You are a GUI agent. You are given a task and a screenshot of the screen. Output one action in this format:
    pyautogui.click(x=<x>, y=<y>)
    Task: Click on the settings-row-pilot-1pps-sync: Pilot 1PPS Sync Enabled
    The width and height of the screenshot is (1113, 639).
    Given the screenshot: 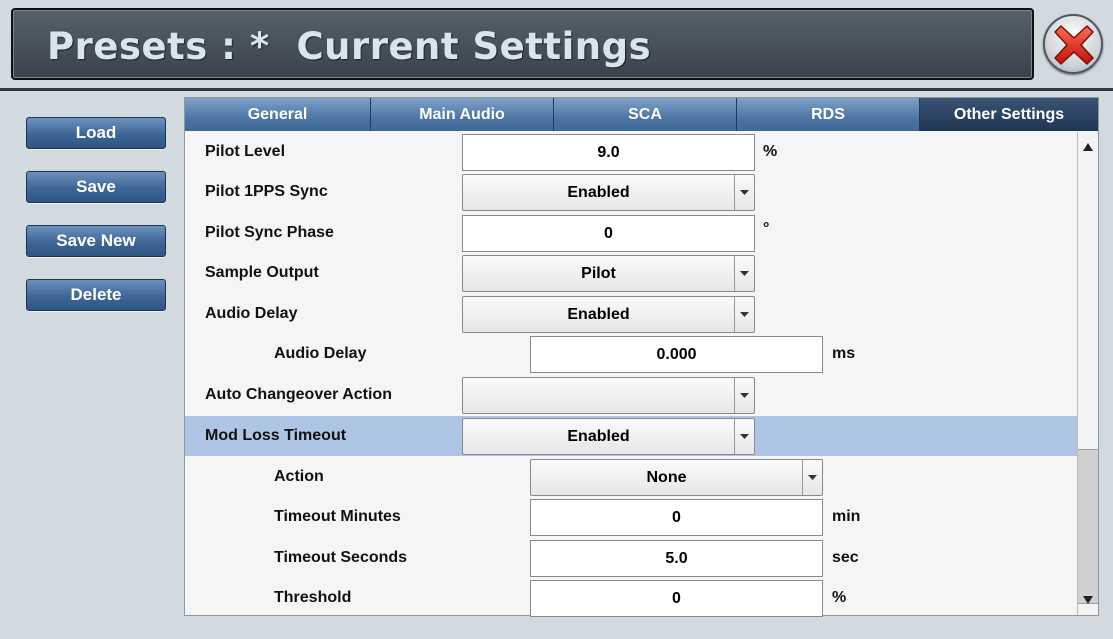 What is the action you would take?
    pyautogui.click(x=631, y=192)
    